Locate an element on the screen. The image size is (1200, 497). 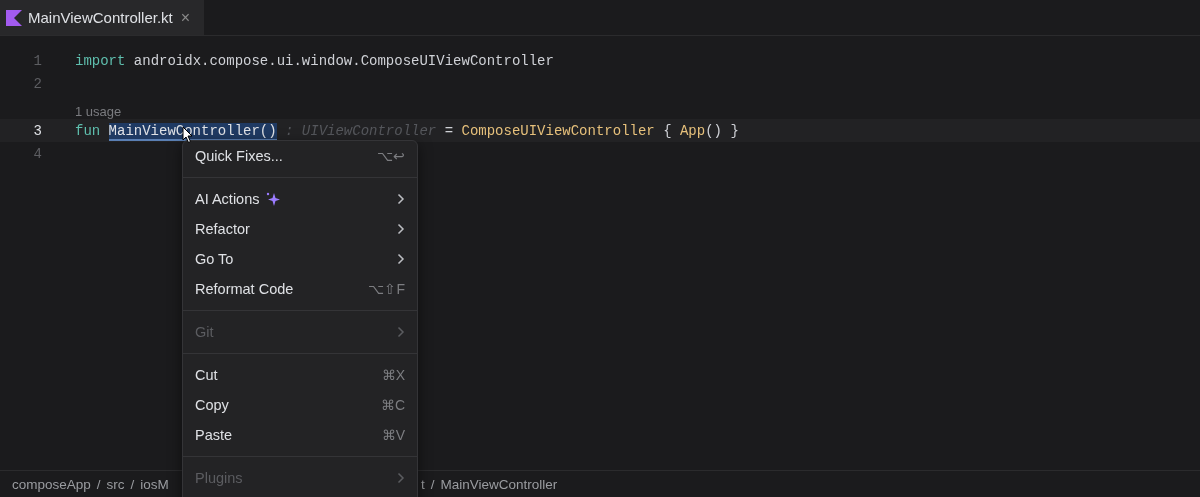
breadcrumb: MainViewController is located at coordinates (499, 484).